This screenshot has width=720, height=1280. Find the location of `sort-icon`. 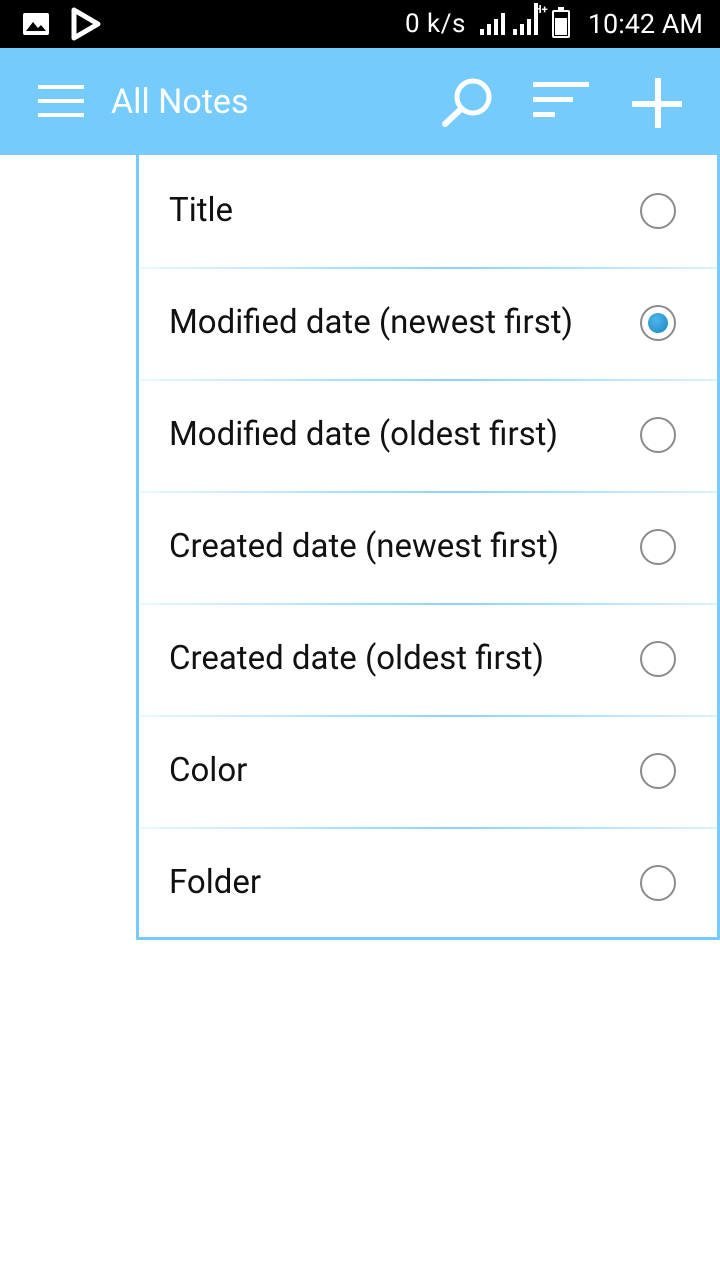

sort-icon is located at coordinates (562, 102).